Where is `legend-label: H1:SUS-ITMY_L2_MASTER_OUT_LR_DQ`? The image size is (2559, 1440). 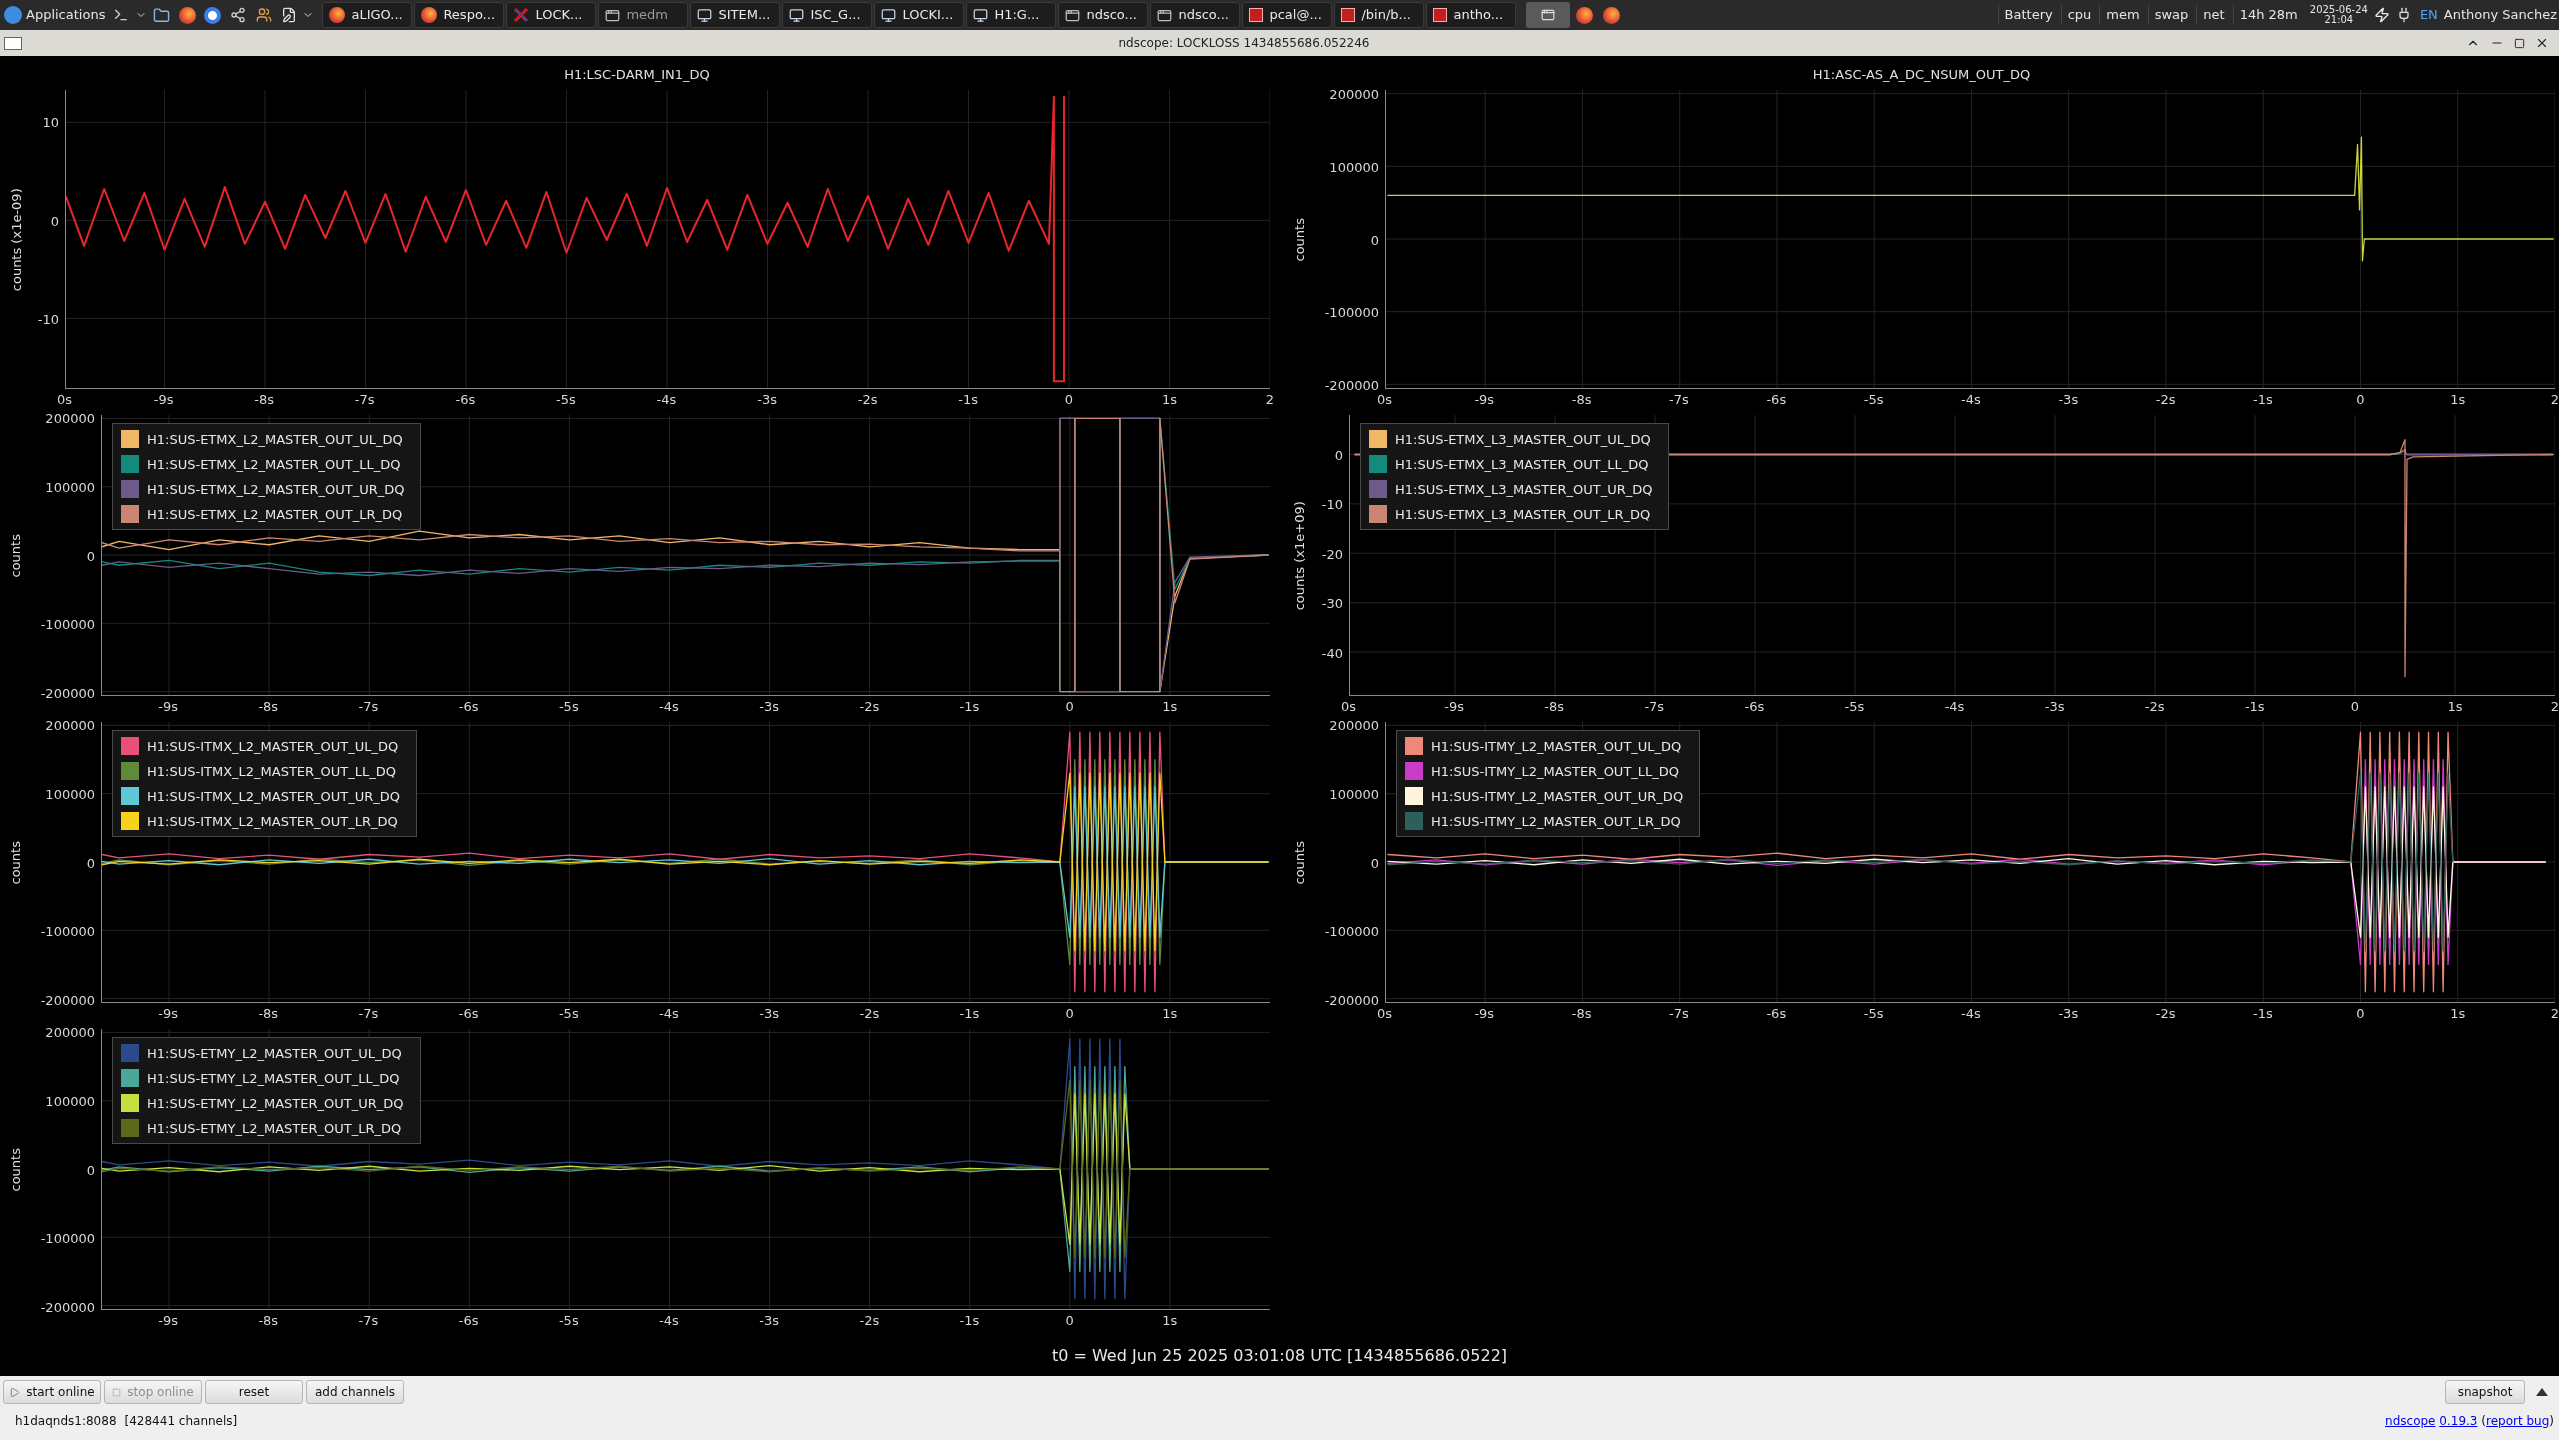
legend-label: H1:SUS-ITMY_L2_MASTER_OUT_LR_DQ is located at coordinates (1556, 821).